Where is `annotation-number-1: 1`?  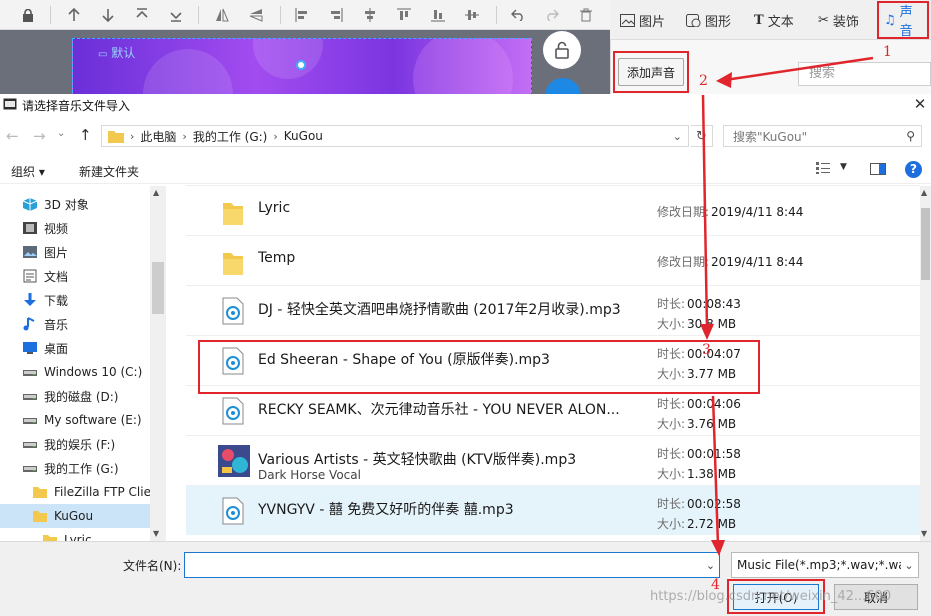
annotation-number-1: 1 is located at coordinates (887, 52).